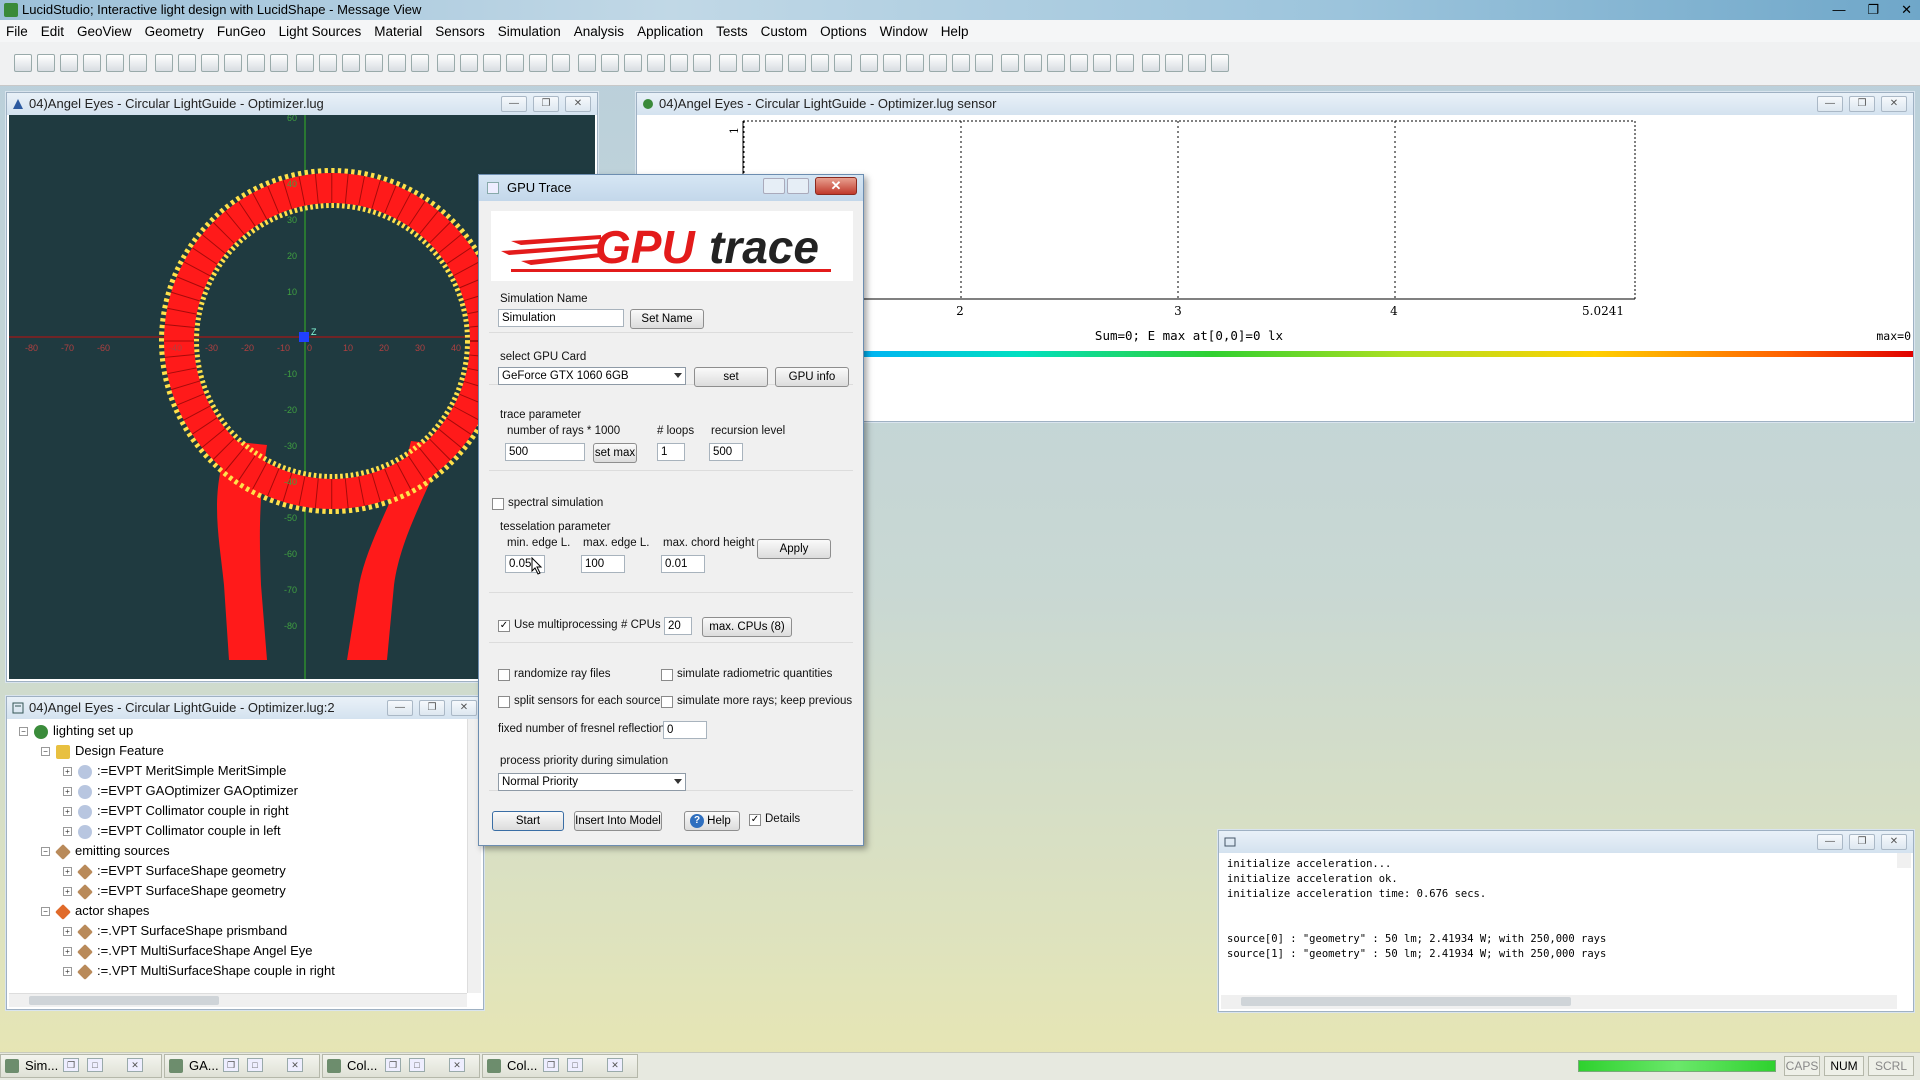 The image size is (1920, 1080). I want to click on menu-analysis: Analysis, so click(599, 31).